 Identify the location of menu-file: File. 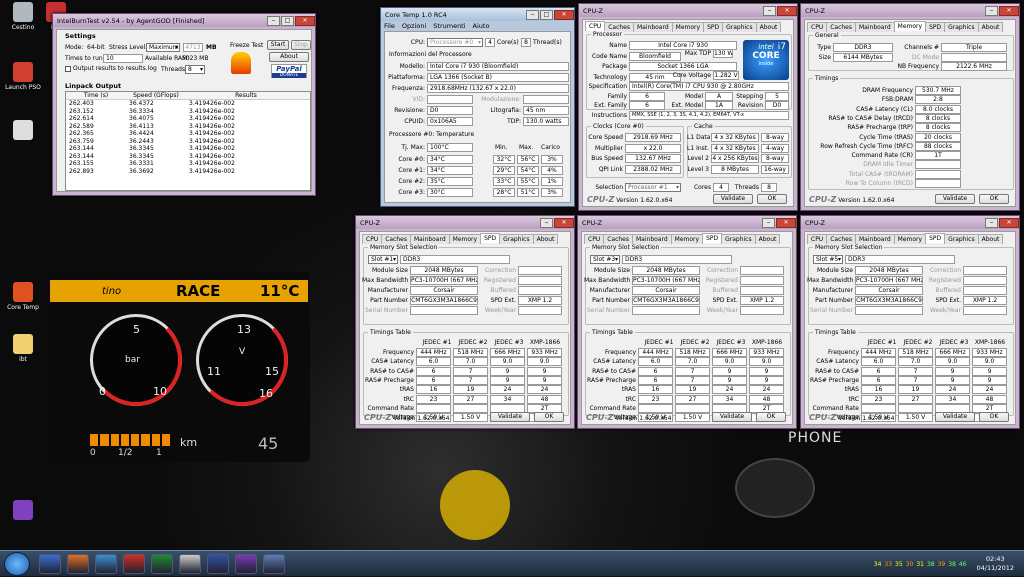
(389, 26).